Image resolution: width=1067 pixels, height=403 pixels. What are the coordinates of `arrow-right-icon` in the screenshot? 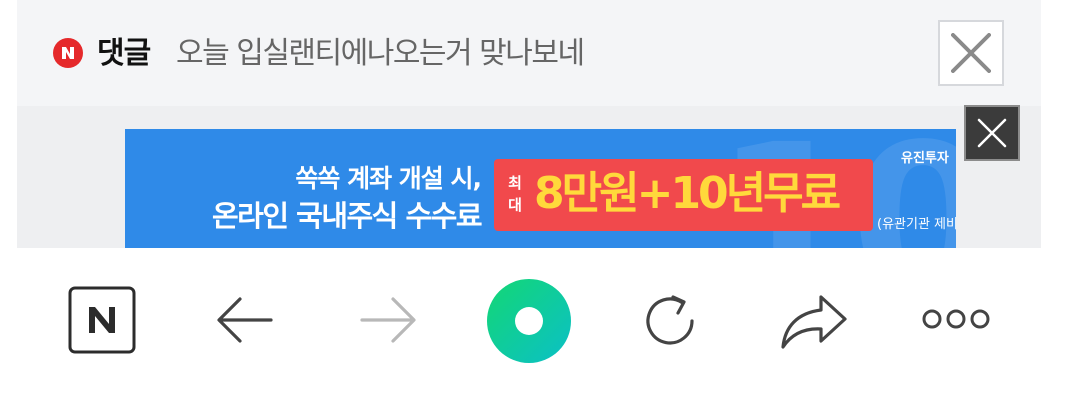 It's located at (388, 320).